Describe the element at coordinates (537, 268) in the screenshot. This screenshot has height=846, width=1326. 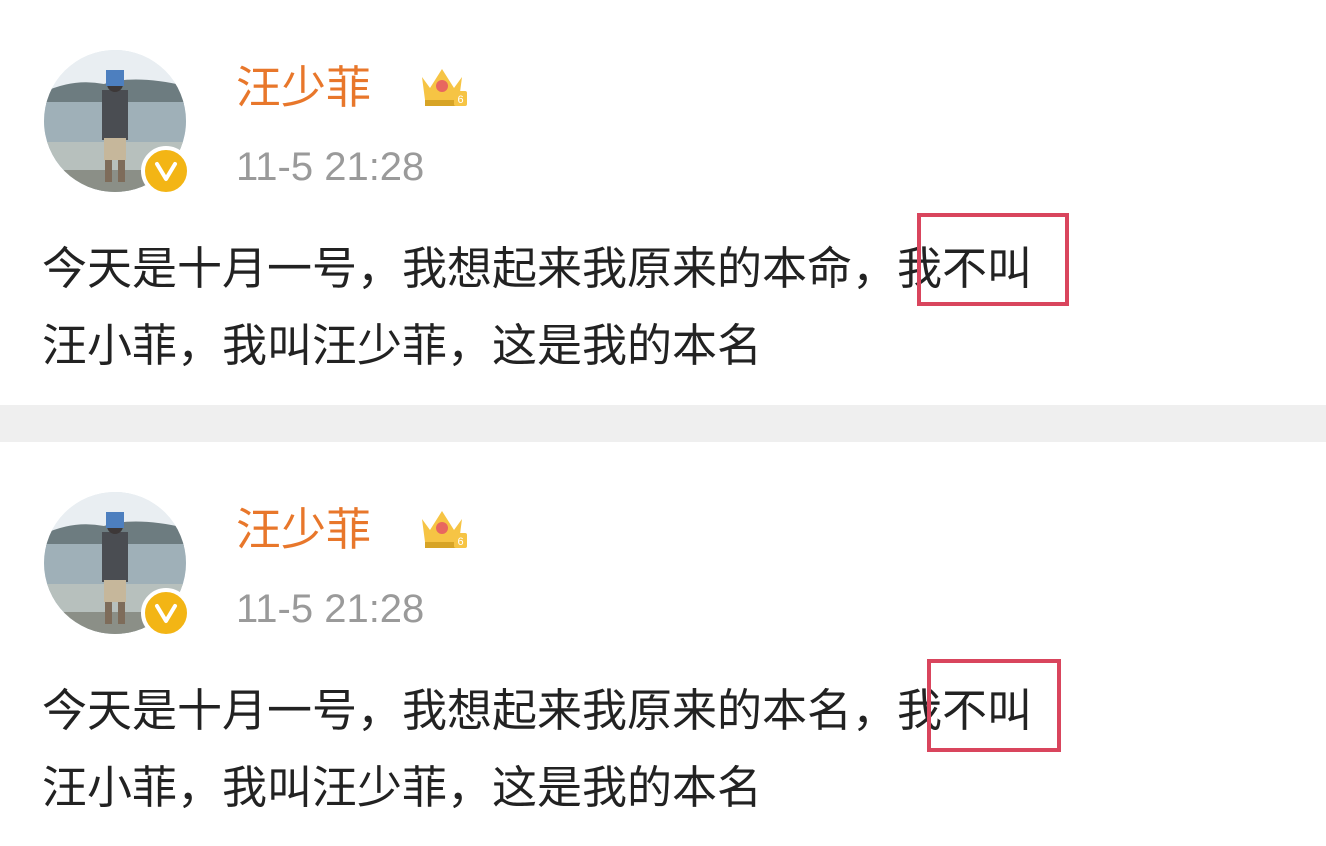
I see `post-content-line-1: 今天是十月一号，我想起来我原来的本命，我不叫` at that location.